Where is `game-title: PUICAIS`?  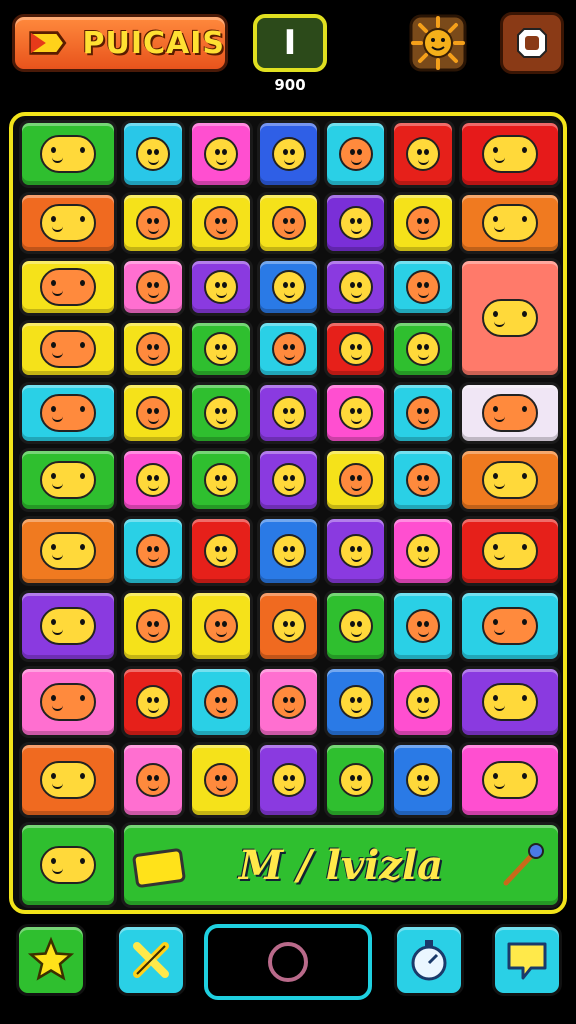 game-title: PUICAIS is located at coordinates (153, 43).